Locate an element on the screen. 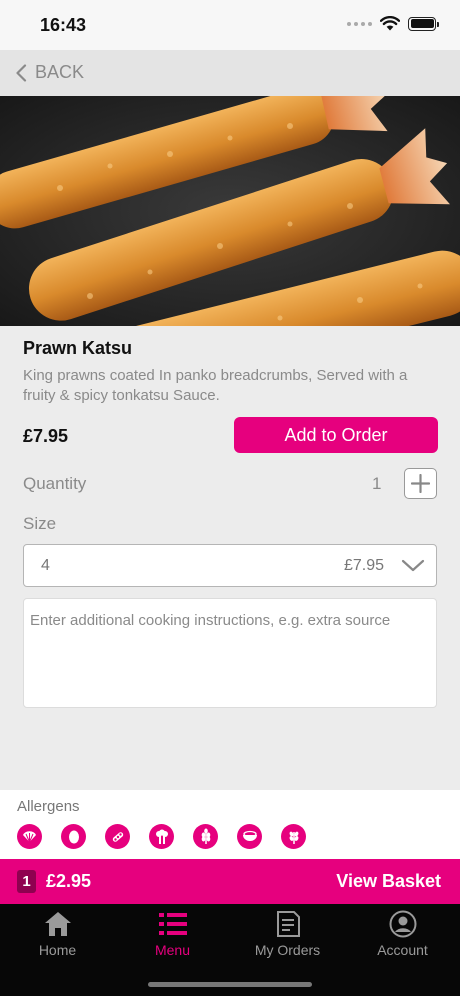 The width and height of the screenshot is (460, 996). view-basket-button: View Basket is located at coordinates (388, 881).